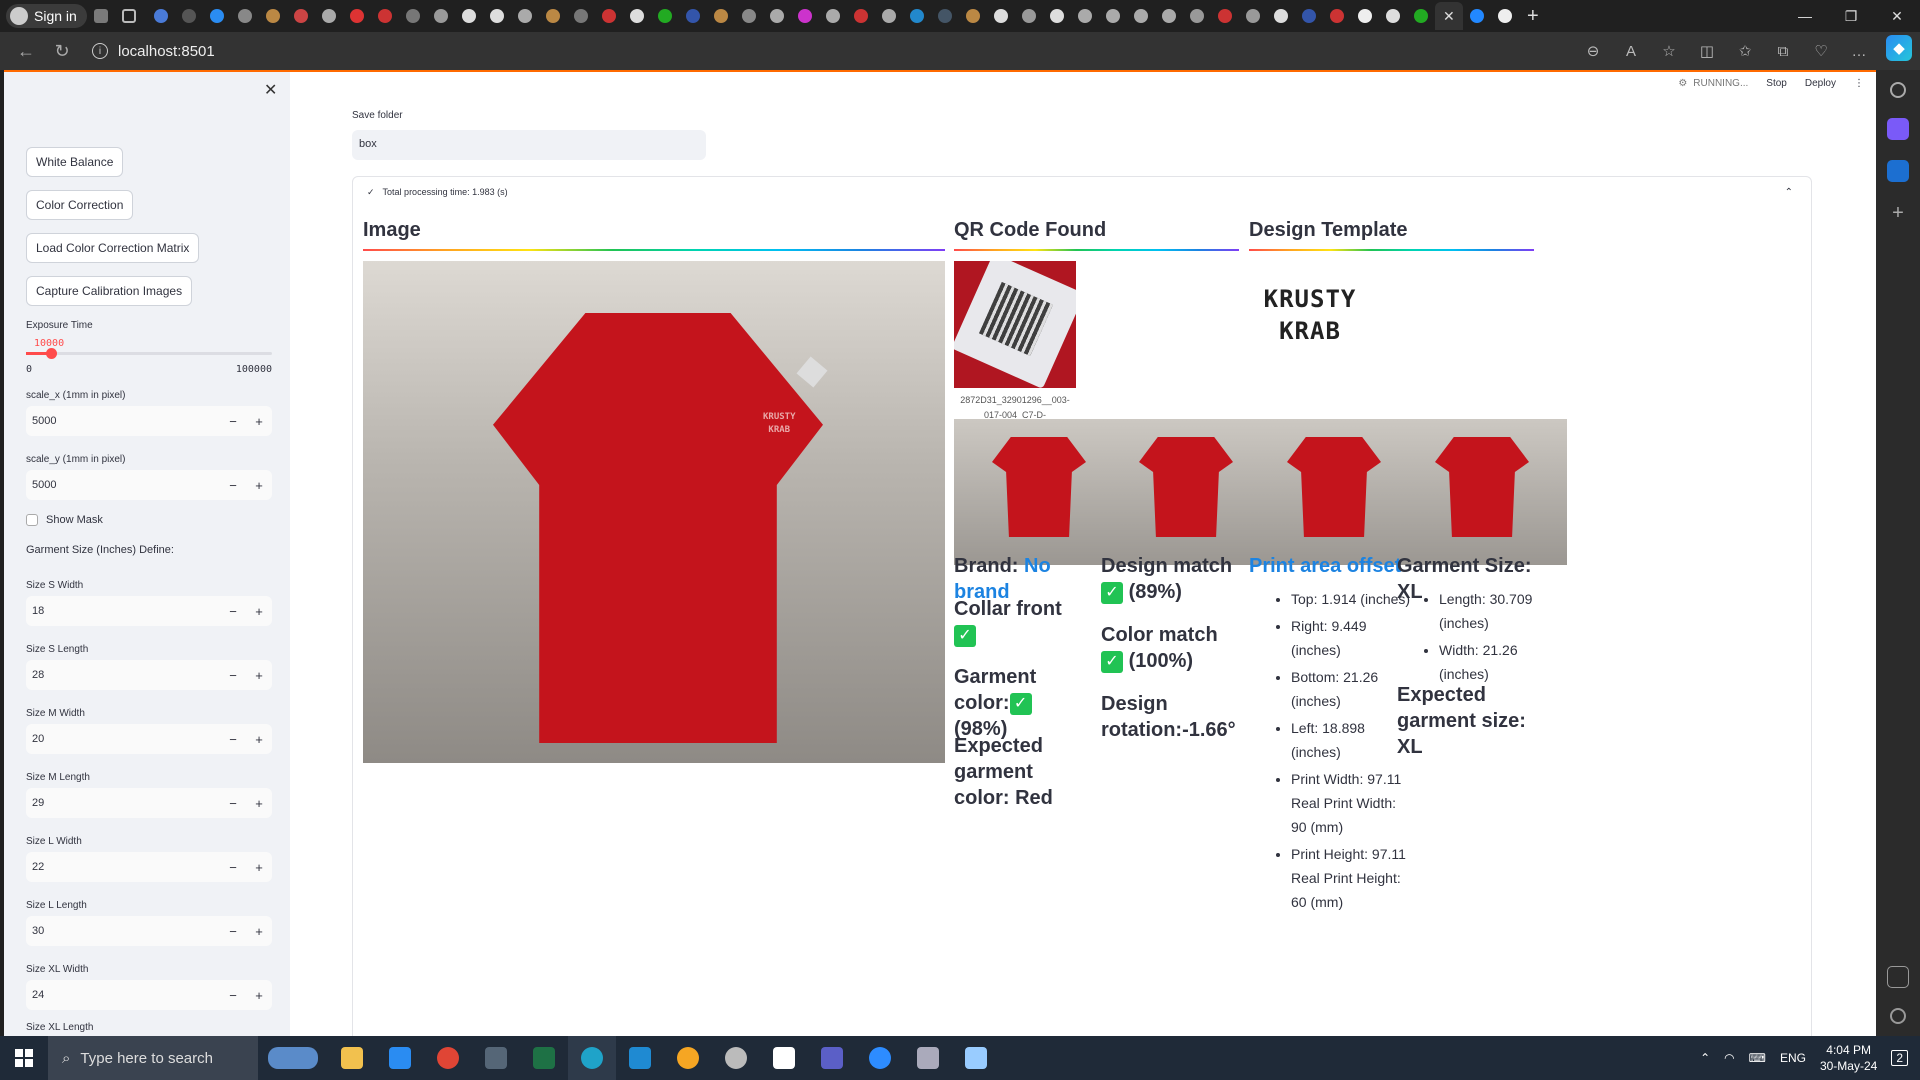 Image resolution: width=1920 pixels, height=1080 pixels. I want to click on favorites-icon: ✩, so click(1745, 51).